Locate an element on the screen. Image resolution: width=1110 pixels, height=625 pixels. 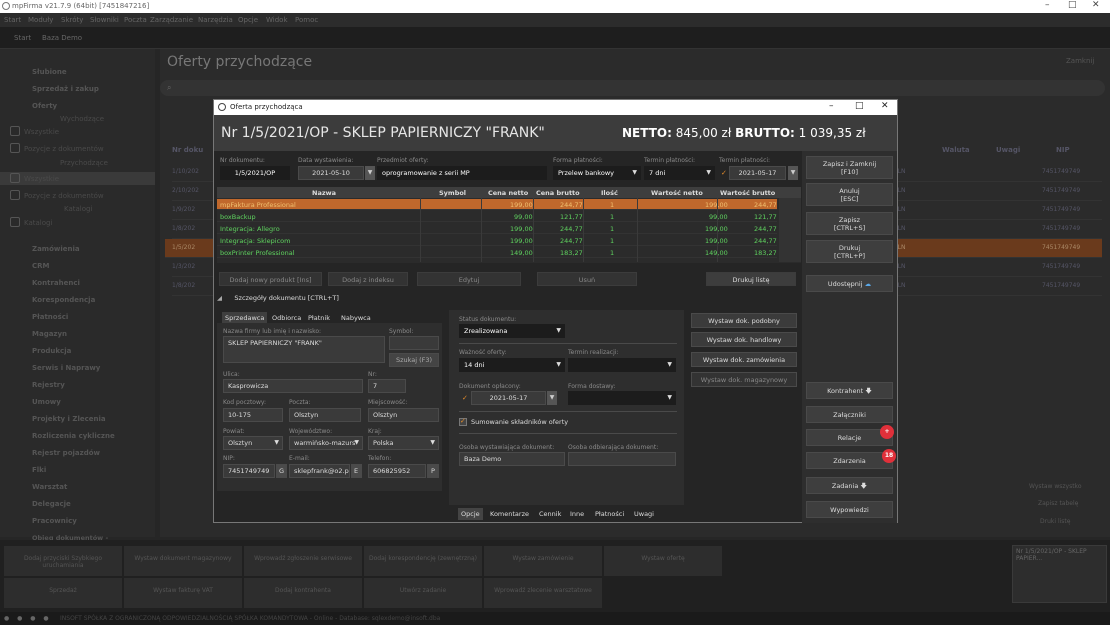
sidebar-item: CRM is located at coordinates (41, 266).